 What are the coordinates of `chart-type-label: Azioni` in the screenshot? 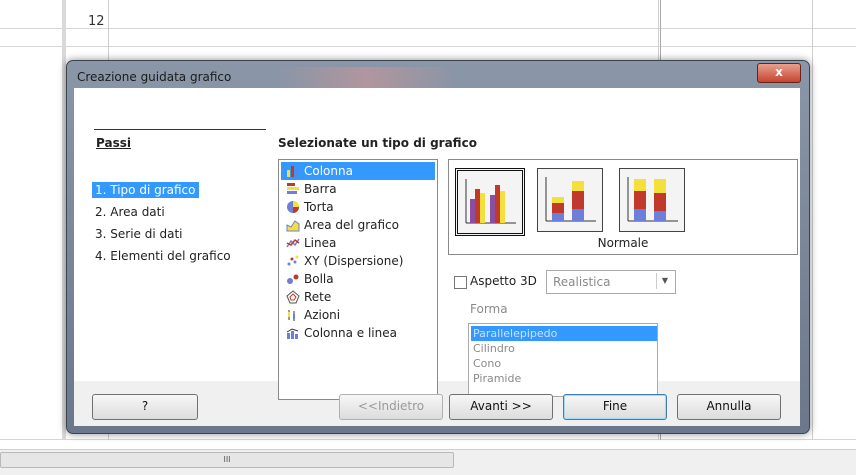 It's located at (322, 315).